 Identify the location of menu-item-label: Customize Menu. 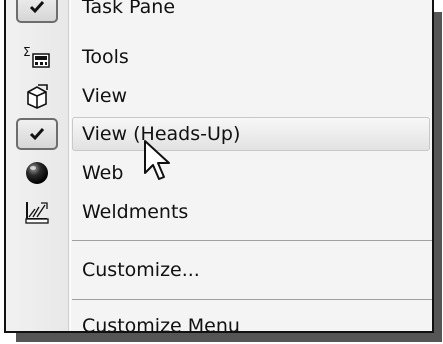
(161, 324).